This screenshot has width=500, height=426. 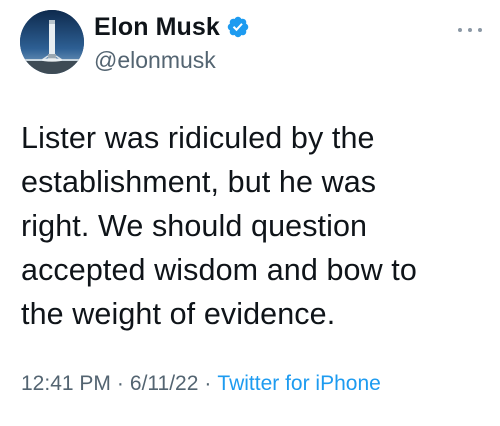 What do you see at coordinates (201, 384) in the screenshot?
I see `tweet-meta: 12:41 PM · 6/11/22 · Twitter for iPhone` at bounding box center [201, 384].